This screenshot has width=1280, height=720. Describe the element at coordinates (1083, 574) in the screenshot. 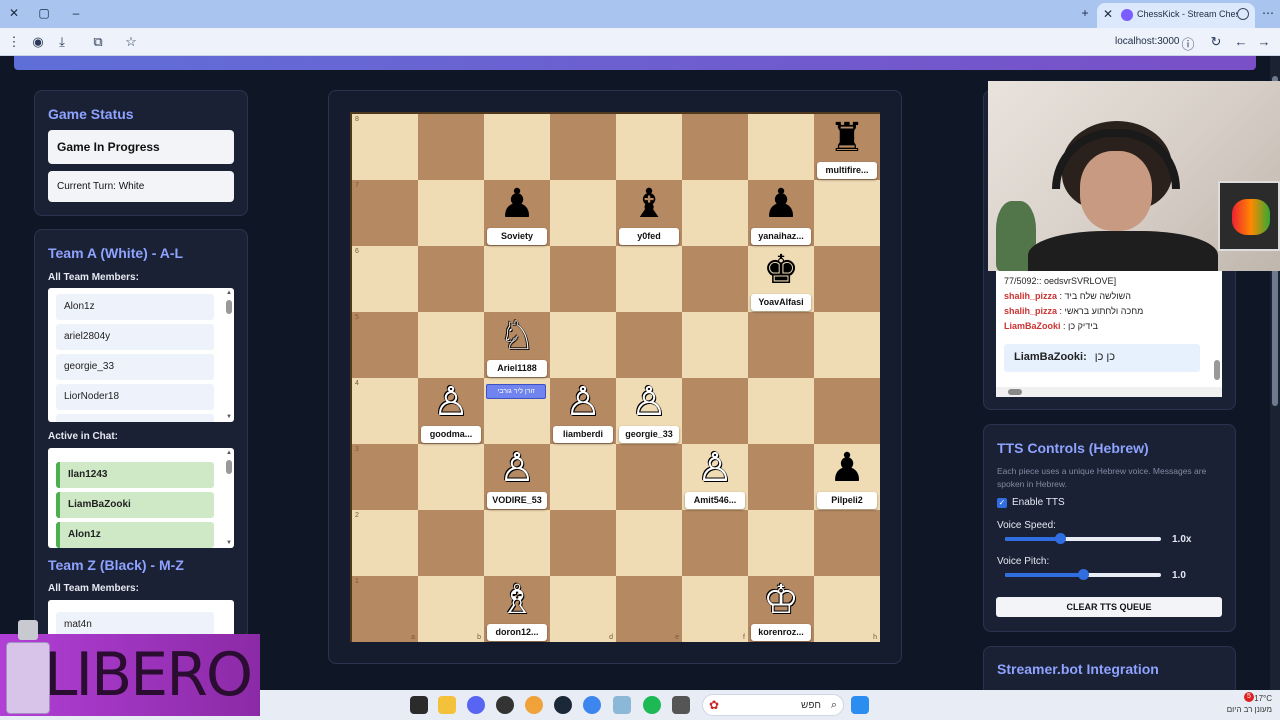

I see `voice-pitch-slider` at that location.